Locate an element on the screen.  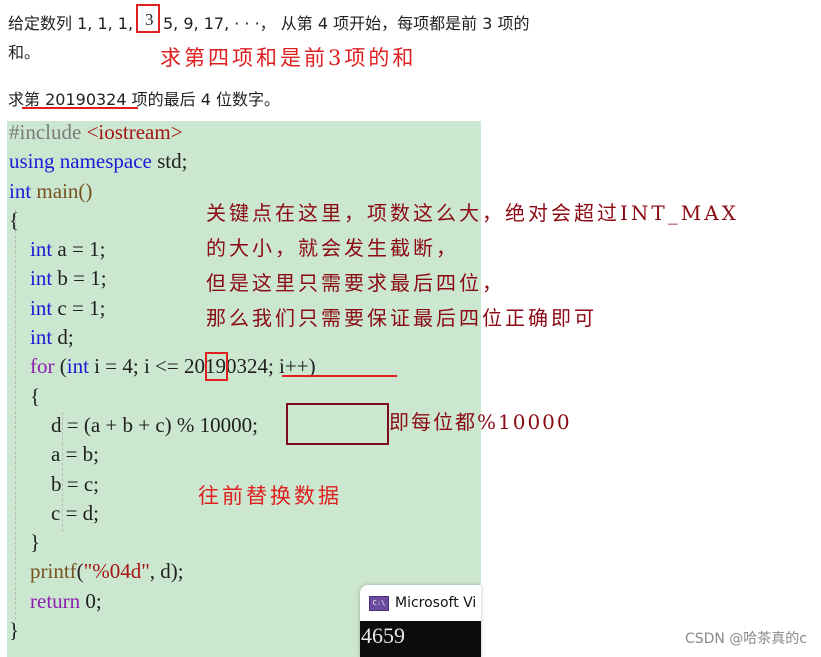
console-output: 4659 is located at coordinates (420, 639).